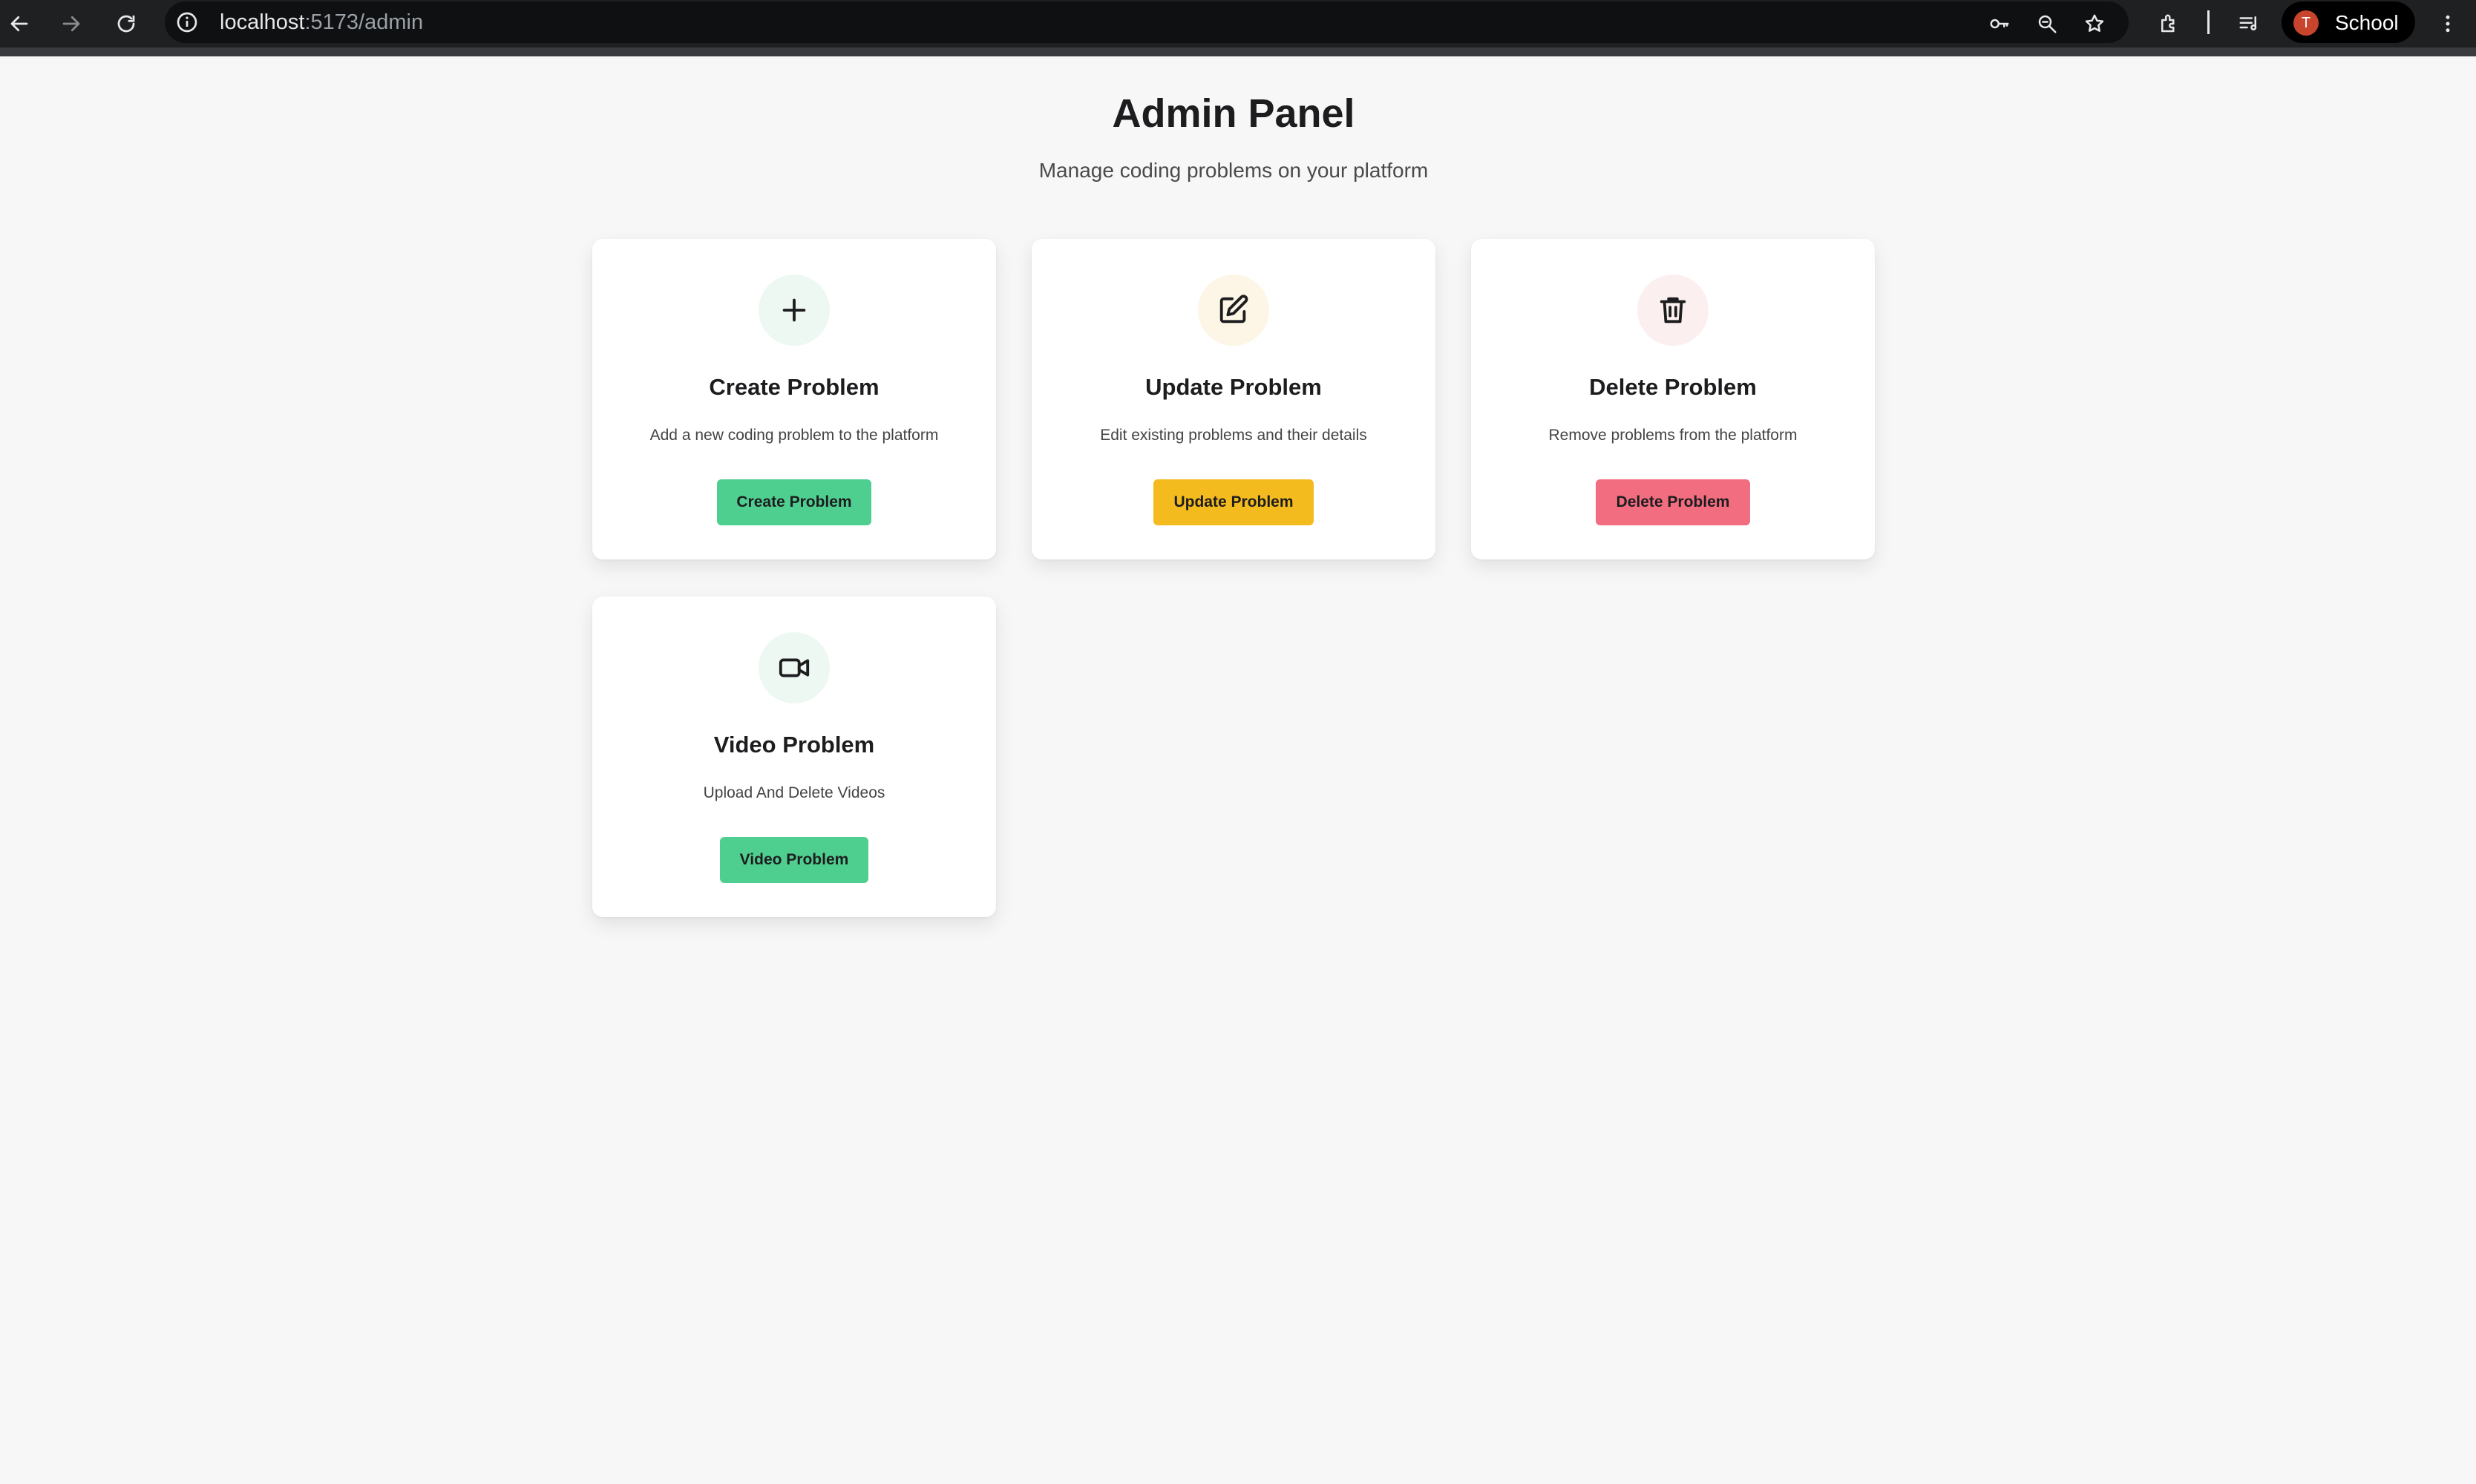  I want to click on url-text: localhost:5173/admin, so click(322, 22).